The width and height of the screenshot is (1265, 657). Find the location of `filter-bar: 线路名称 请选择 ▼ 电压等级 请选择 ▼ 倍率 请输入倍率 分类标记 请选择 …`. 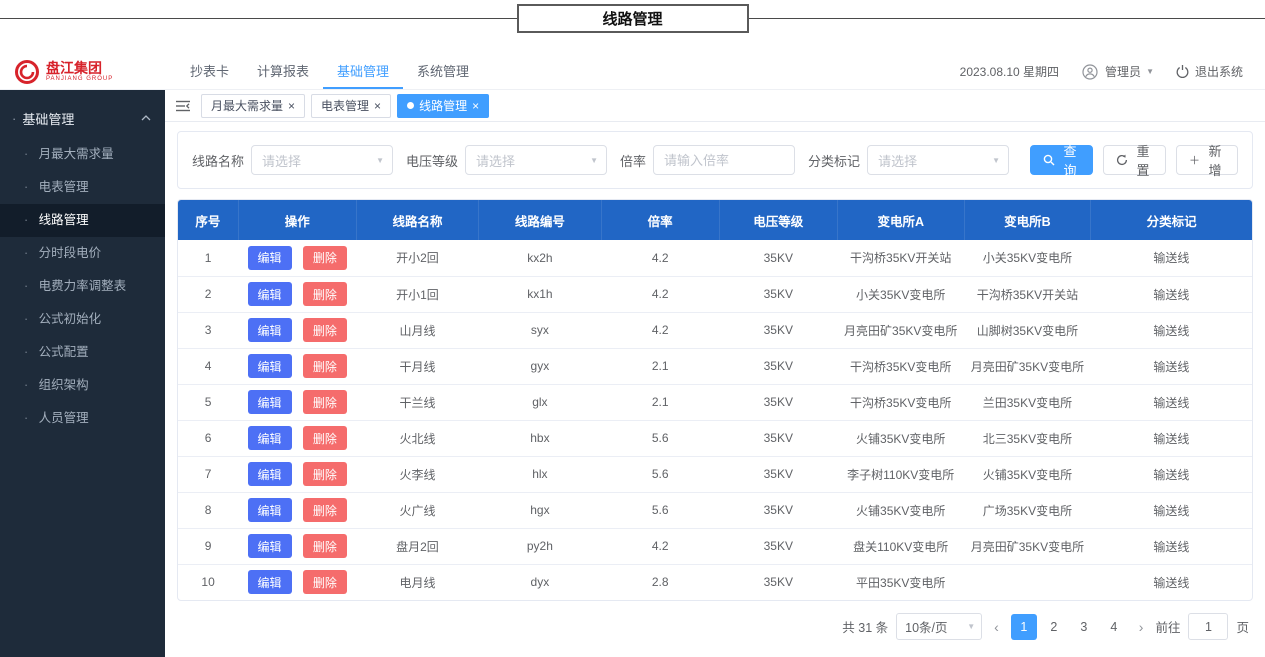

filter-bar: 线路名称 请选择 ▼ 电压等级 请选择 ▼ 倍率 请输入倍率 分类标记 请选择 … is located at coordinates (715, 160).